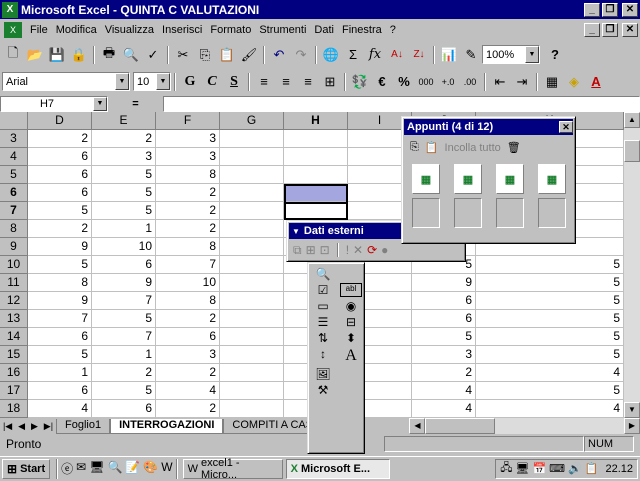  I want to click on cell-G3, so click(252, 139).